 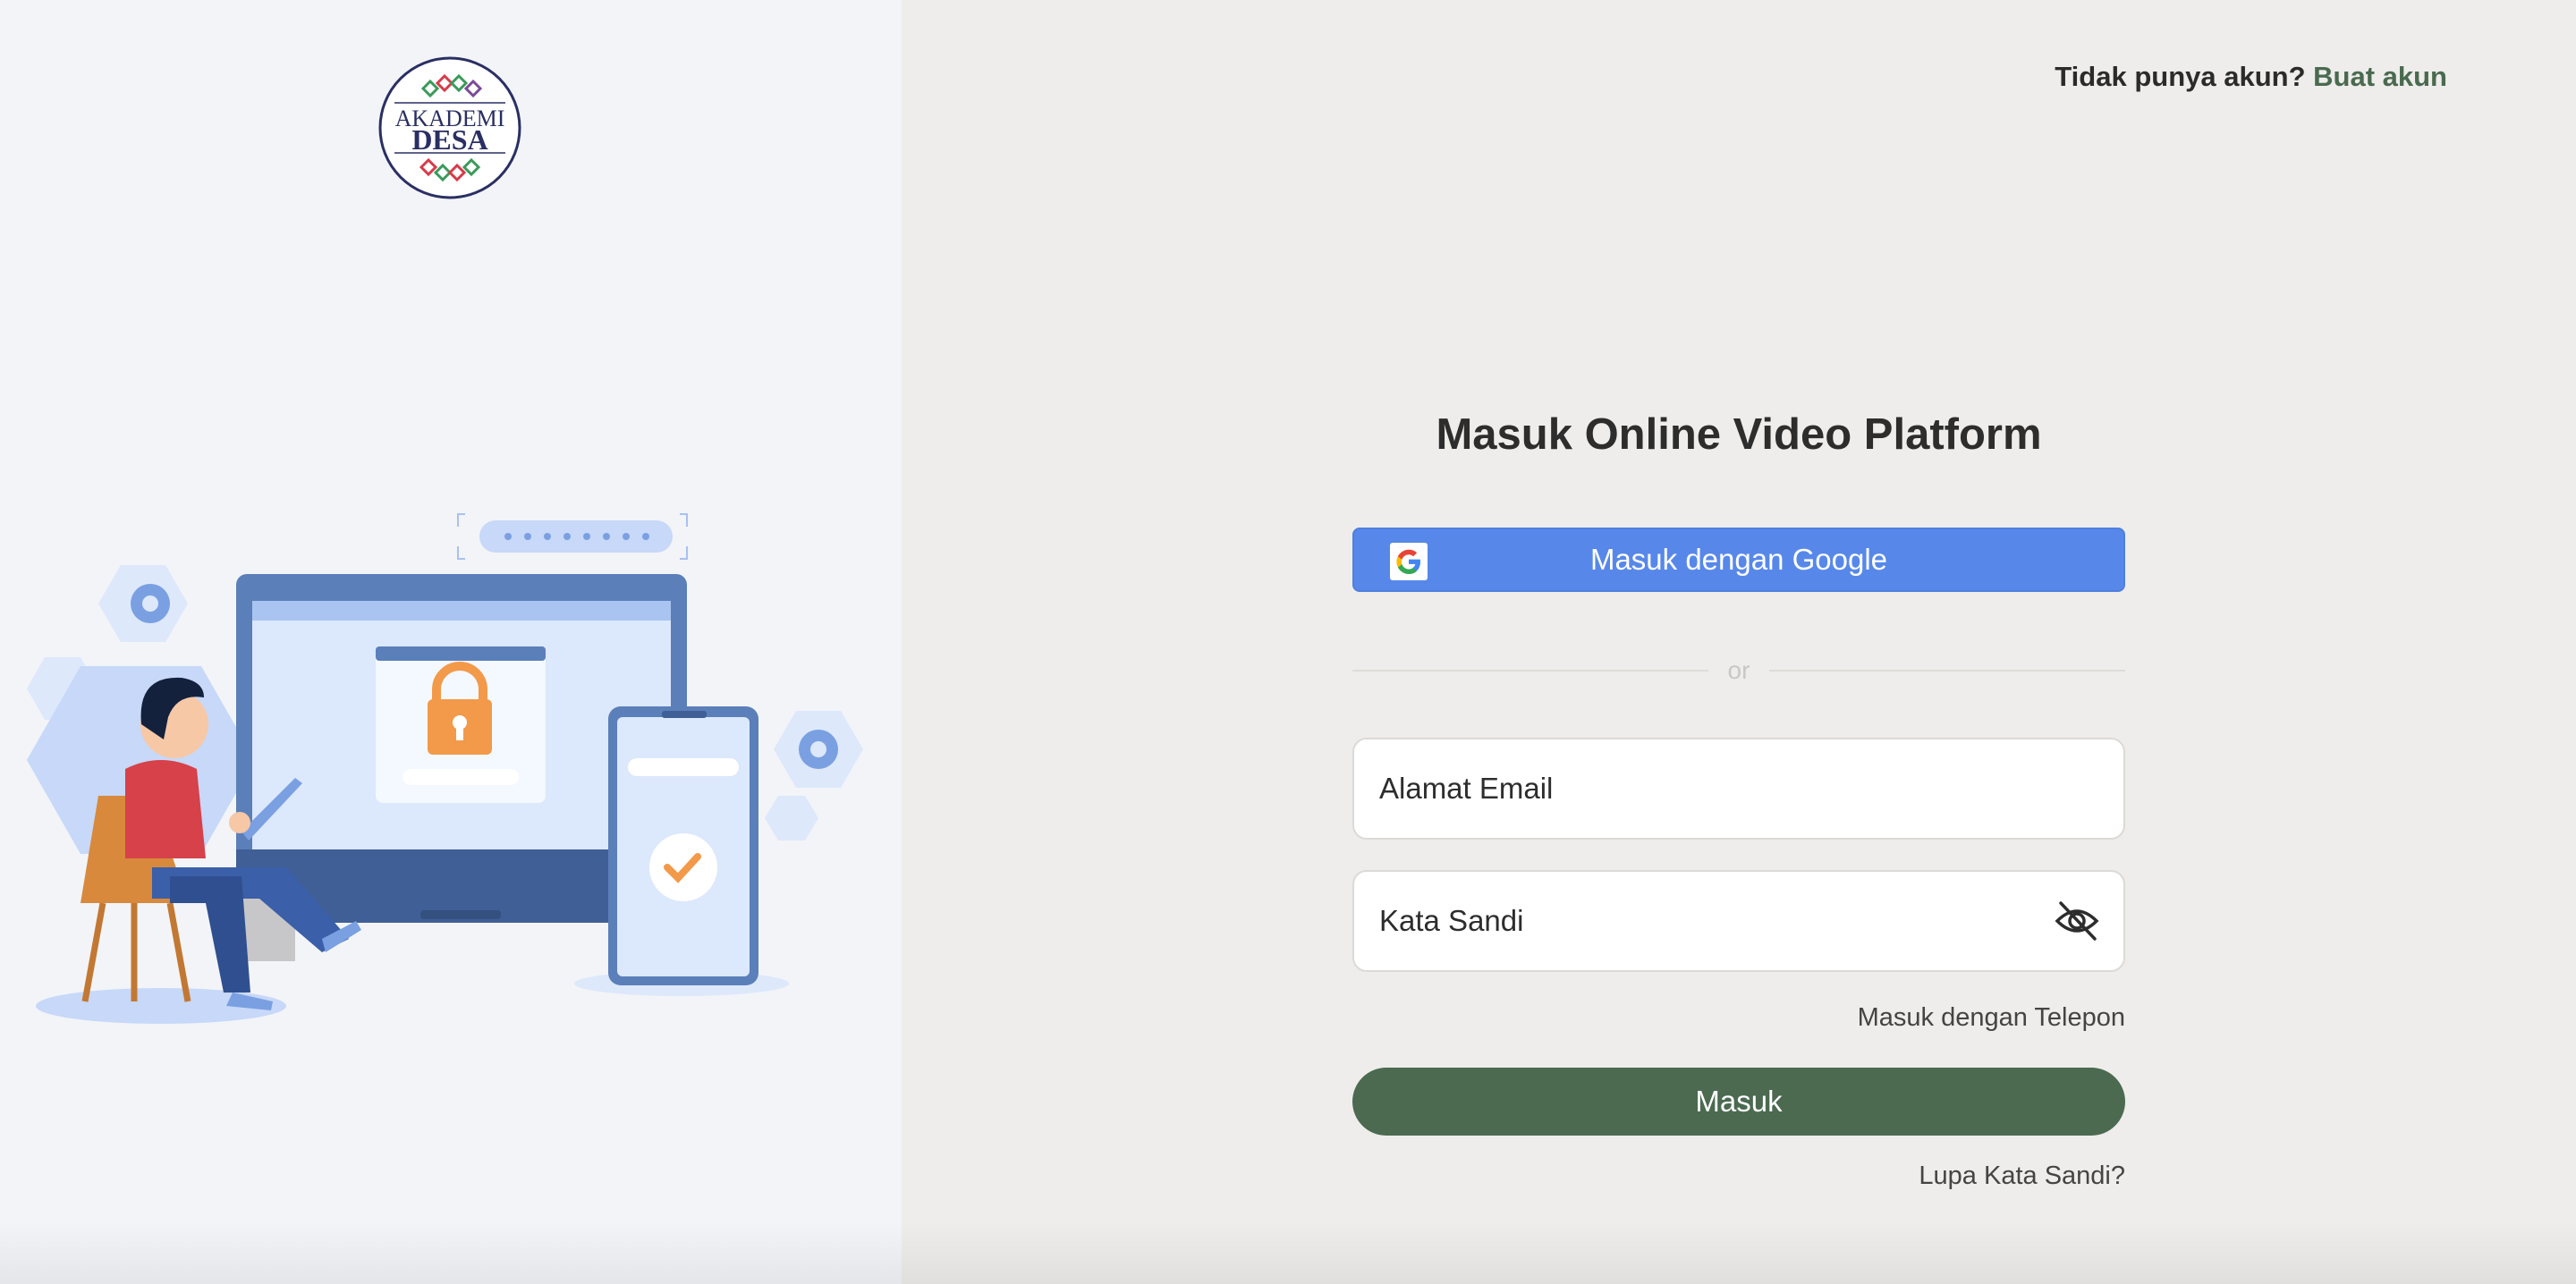 I want to click on google-login-button: Masuk dengan Google, so click(x=1738, y=560).